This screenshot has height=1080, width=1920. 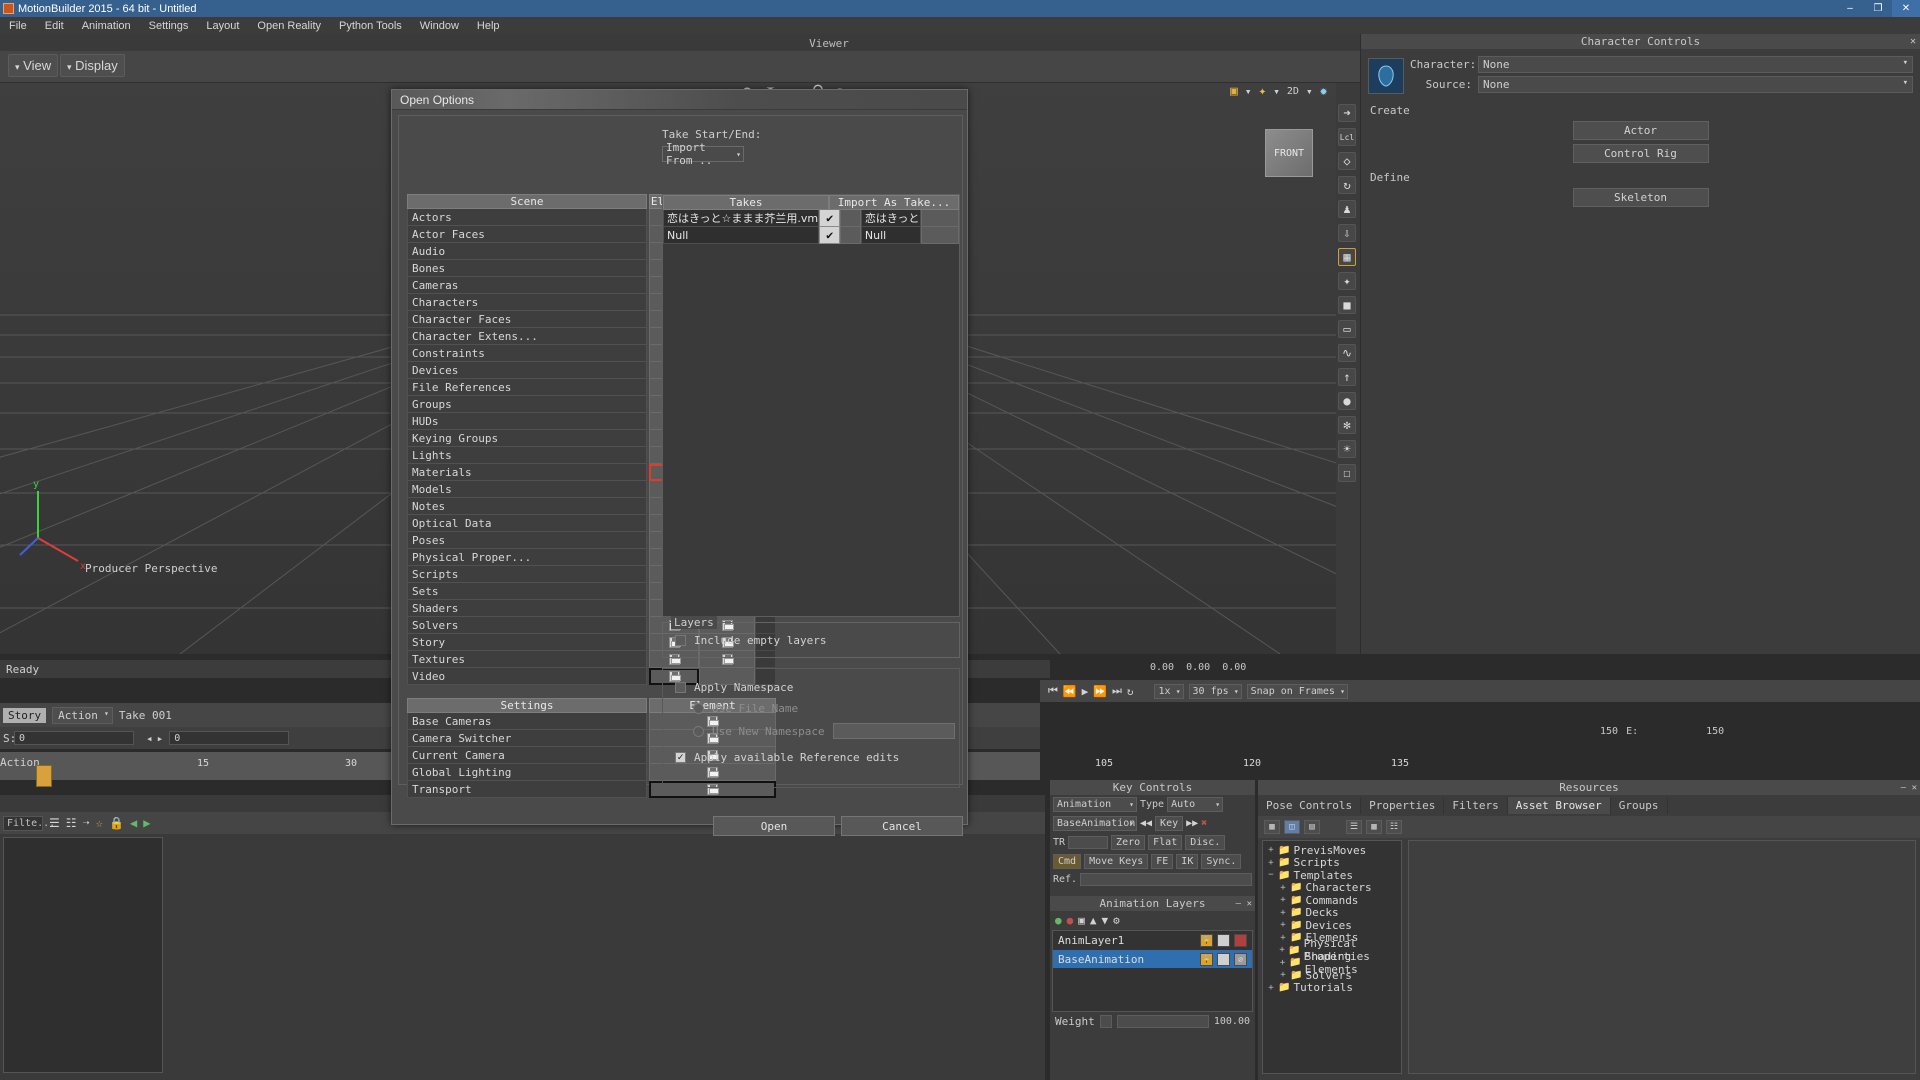 I want to click on layer-lock-icon-1: 🔒, so click(x=1206, y=959).